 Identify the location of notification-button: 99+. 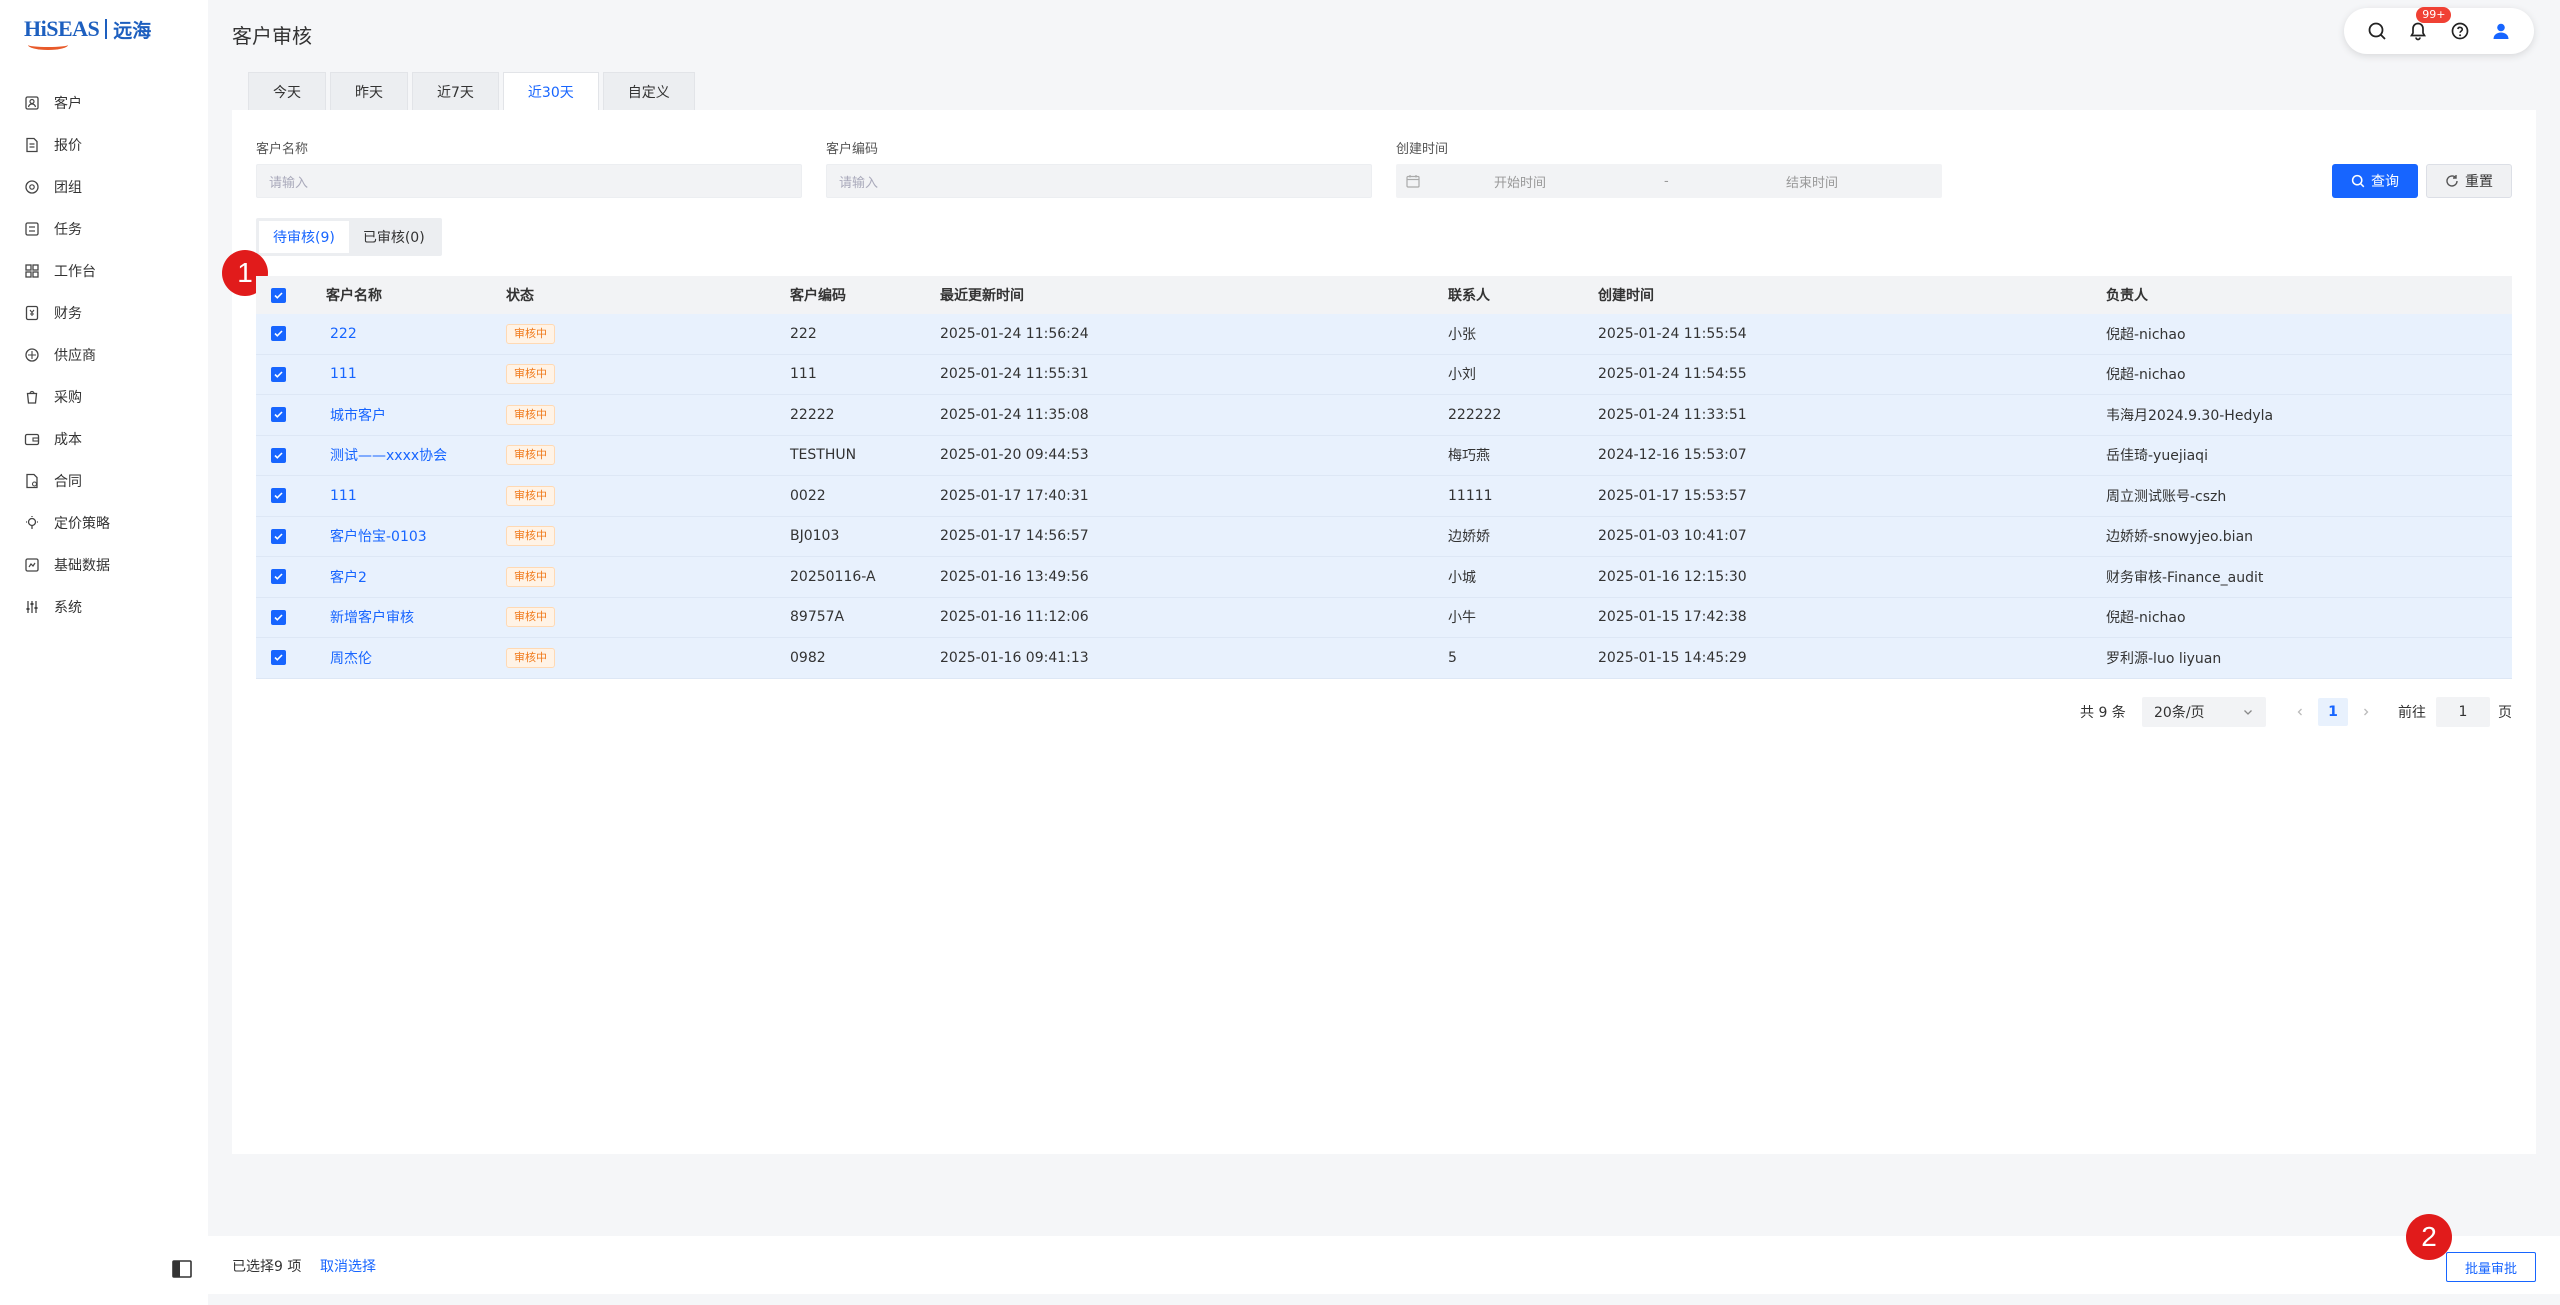
(2427, 27).